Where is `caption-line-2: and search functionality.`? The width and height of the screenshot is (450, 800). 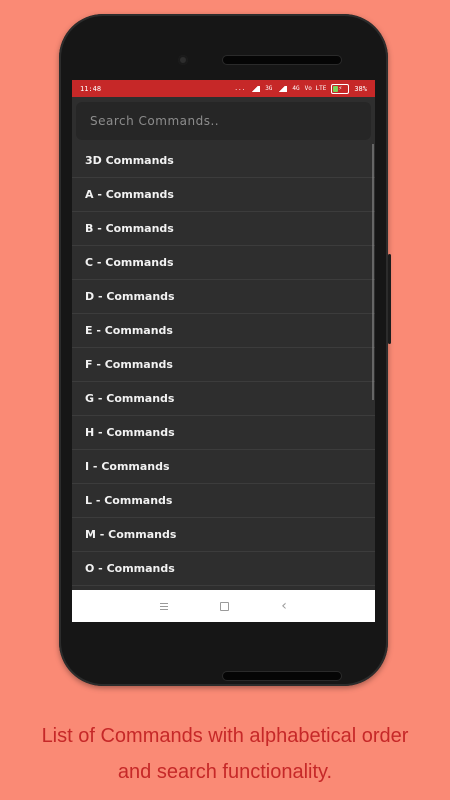 caption-line-2: and search functionality. is located at coordinates (225, 772).